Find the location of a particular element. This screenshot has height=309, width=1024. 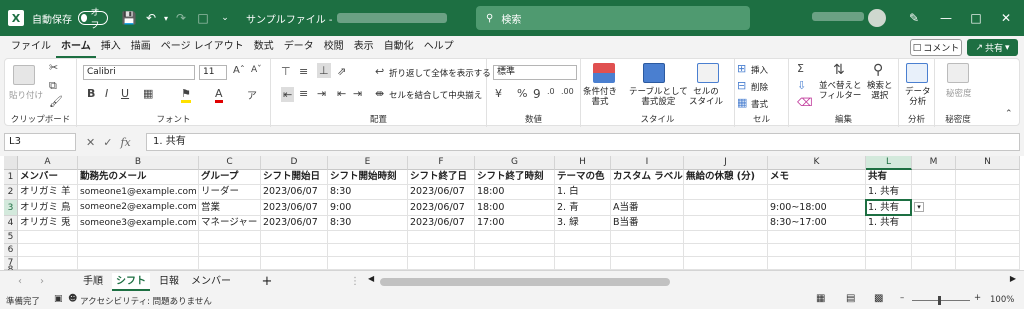

percent-icon: % is located at coordinates (522, 93).